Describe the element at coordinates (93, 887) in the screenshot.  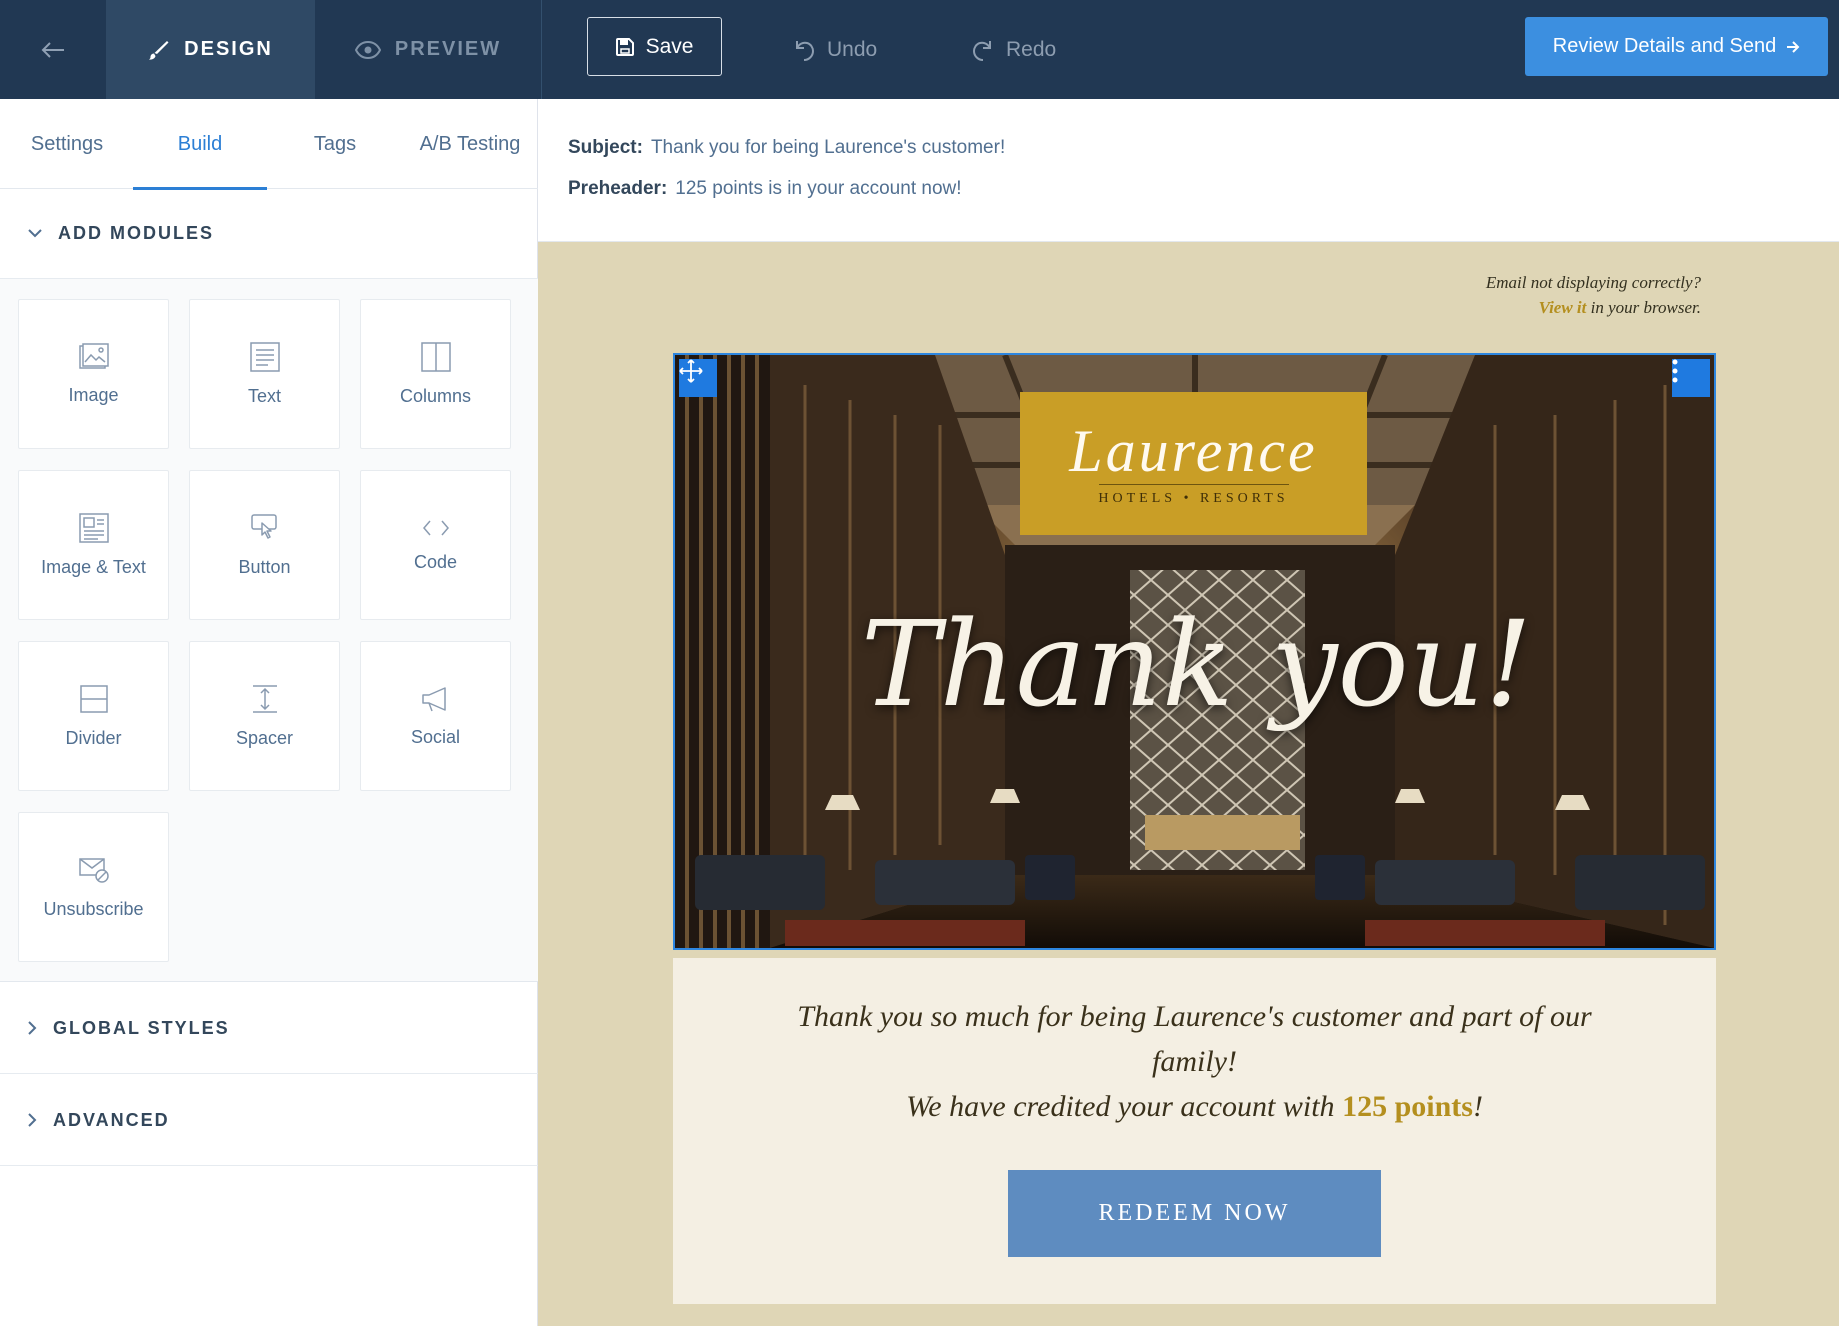
I see `module-unsubscribe: Unsubscribe` at that location.